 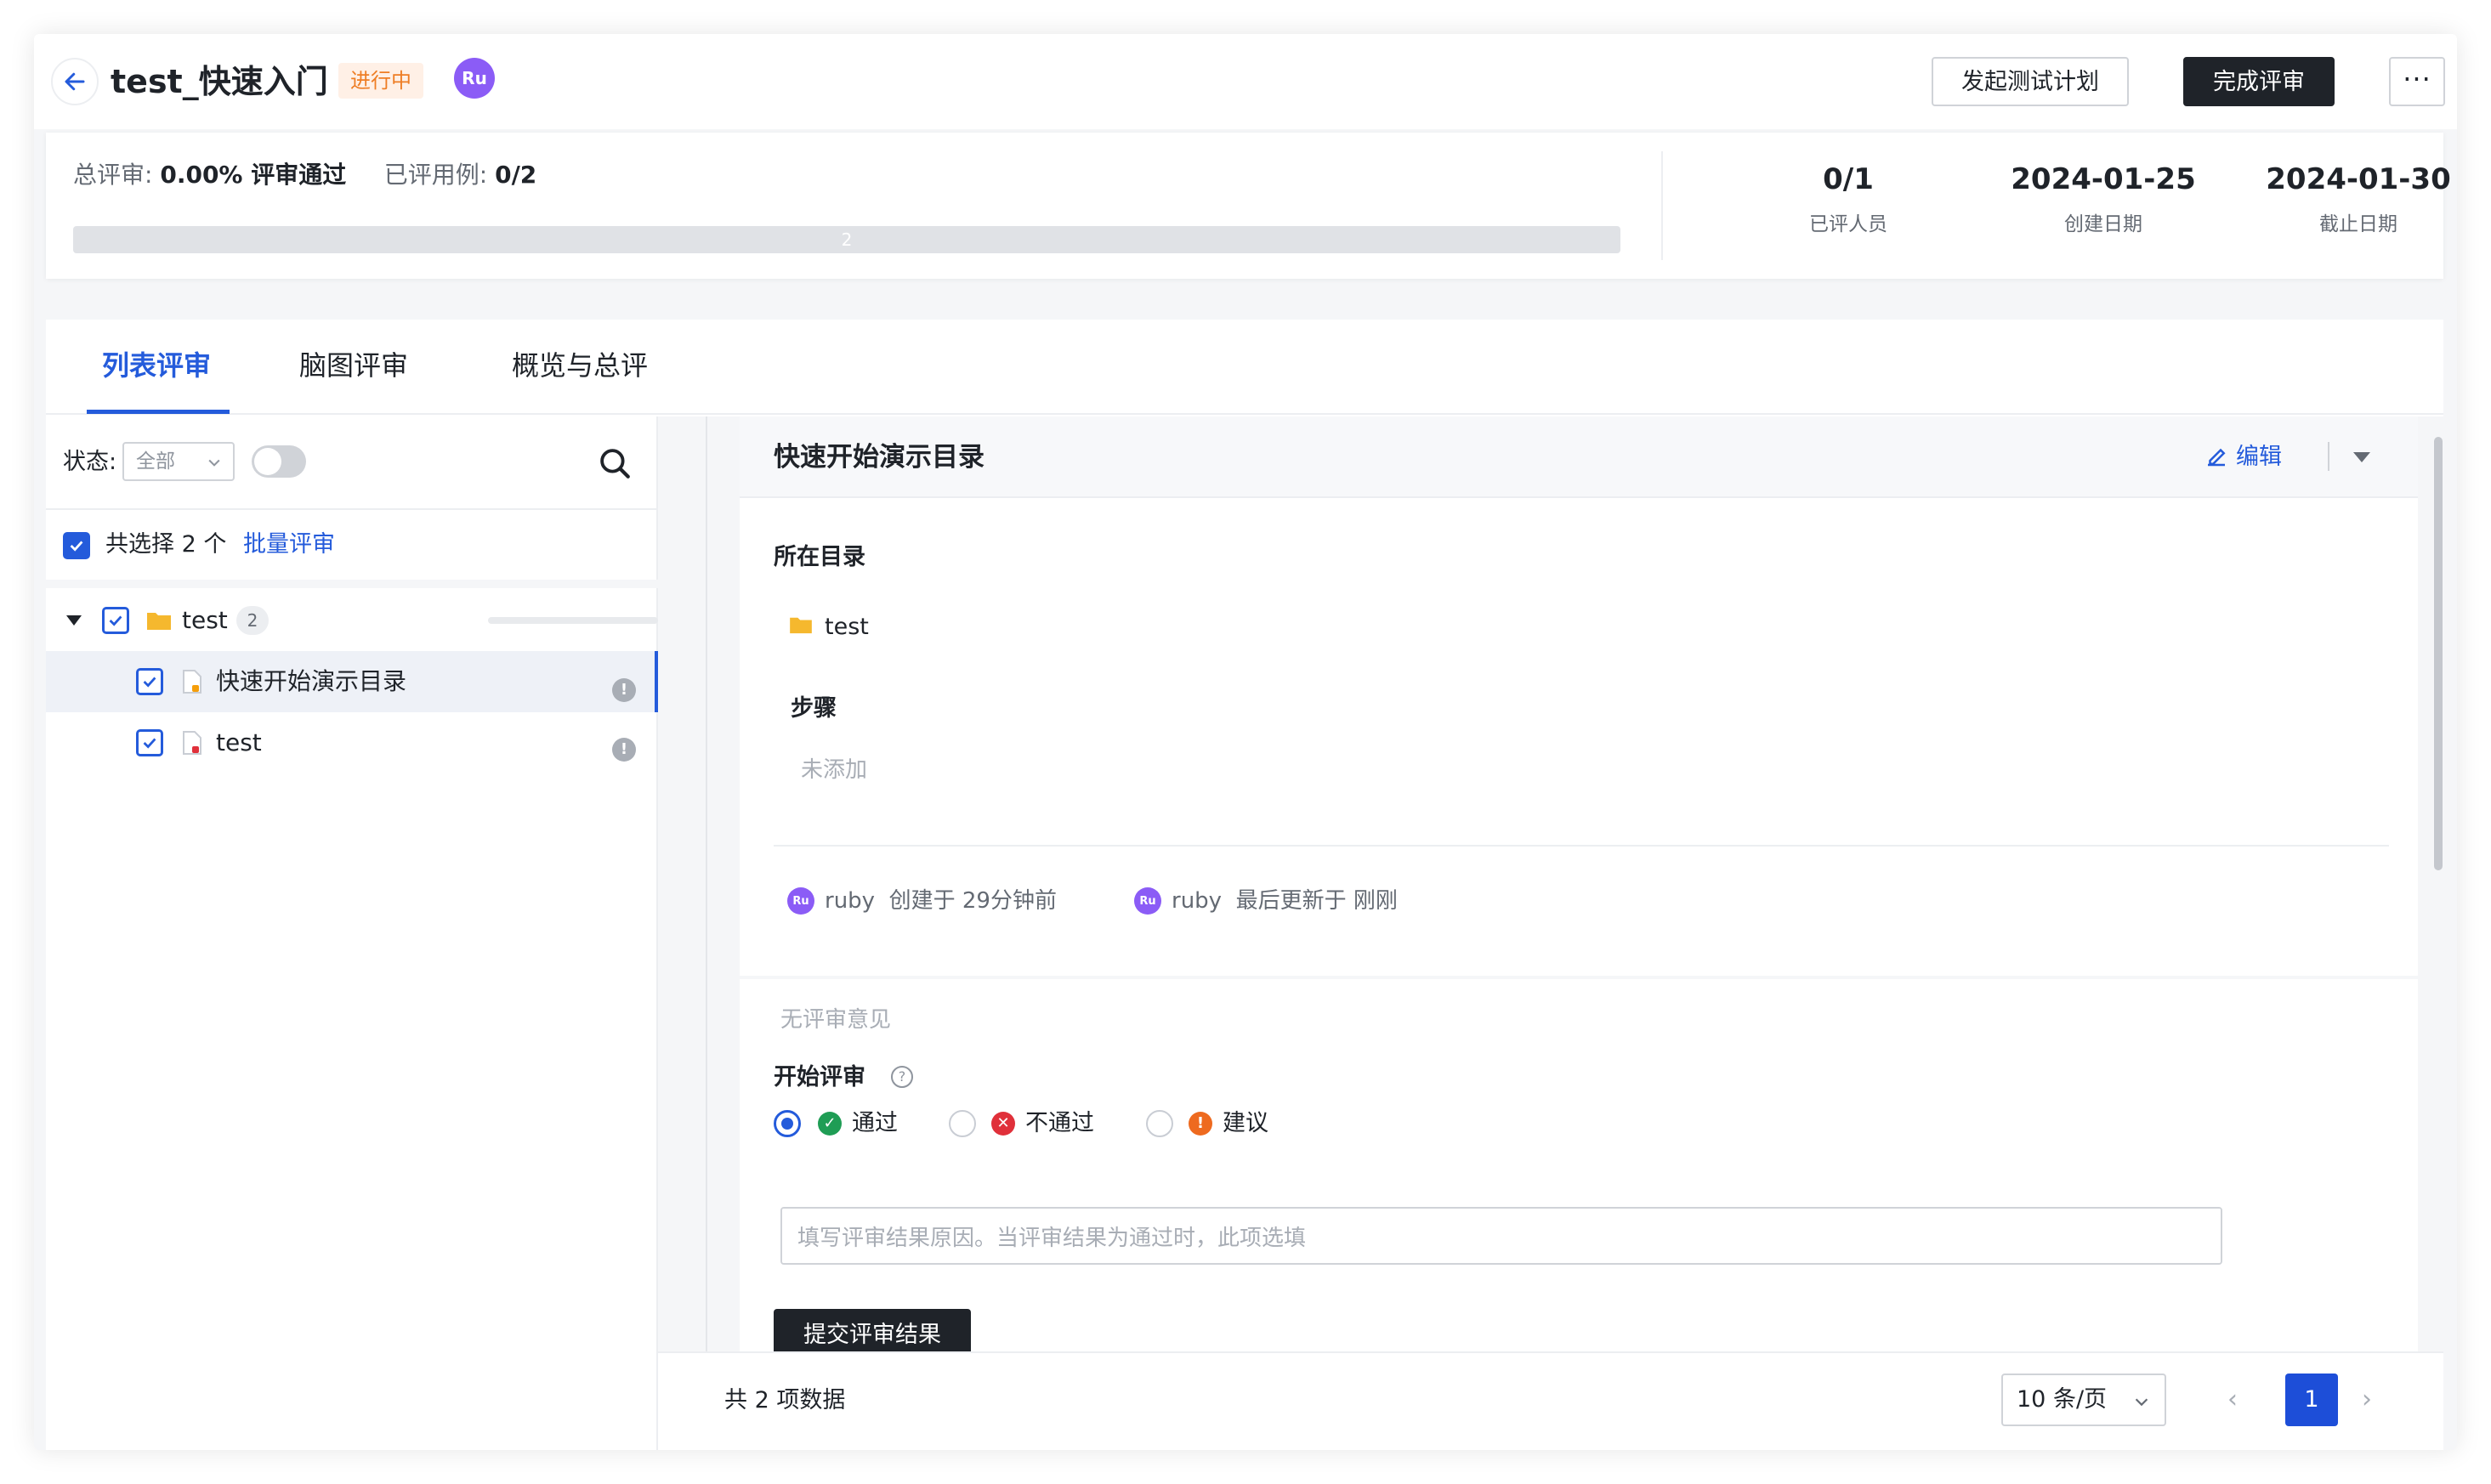 I want to click on arrow-left-icon, so click(x=75, y=81).